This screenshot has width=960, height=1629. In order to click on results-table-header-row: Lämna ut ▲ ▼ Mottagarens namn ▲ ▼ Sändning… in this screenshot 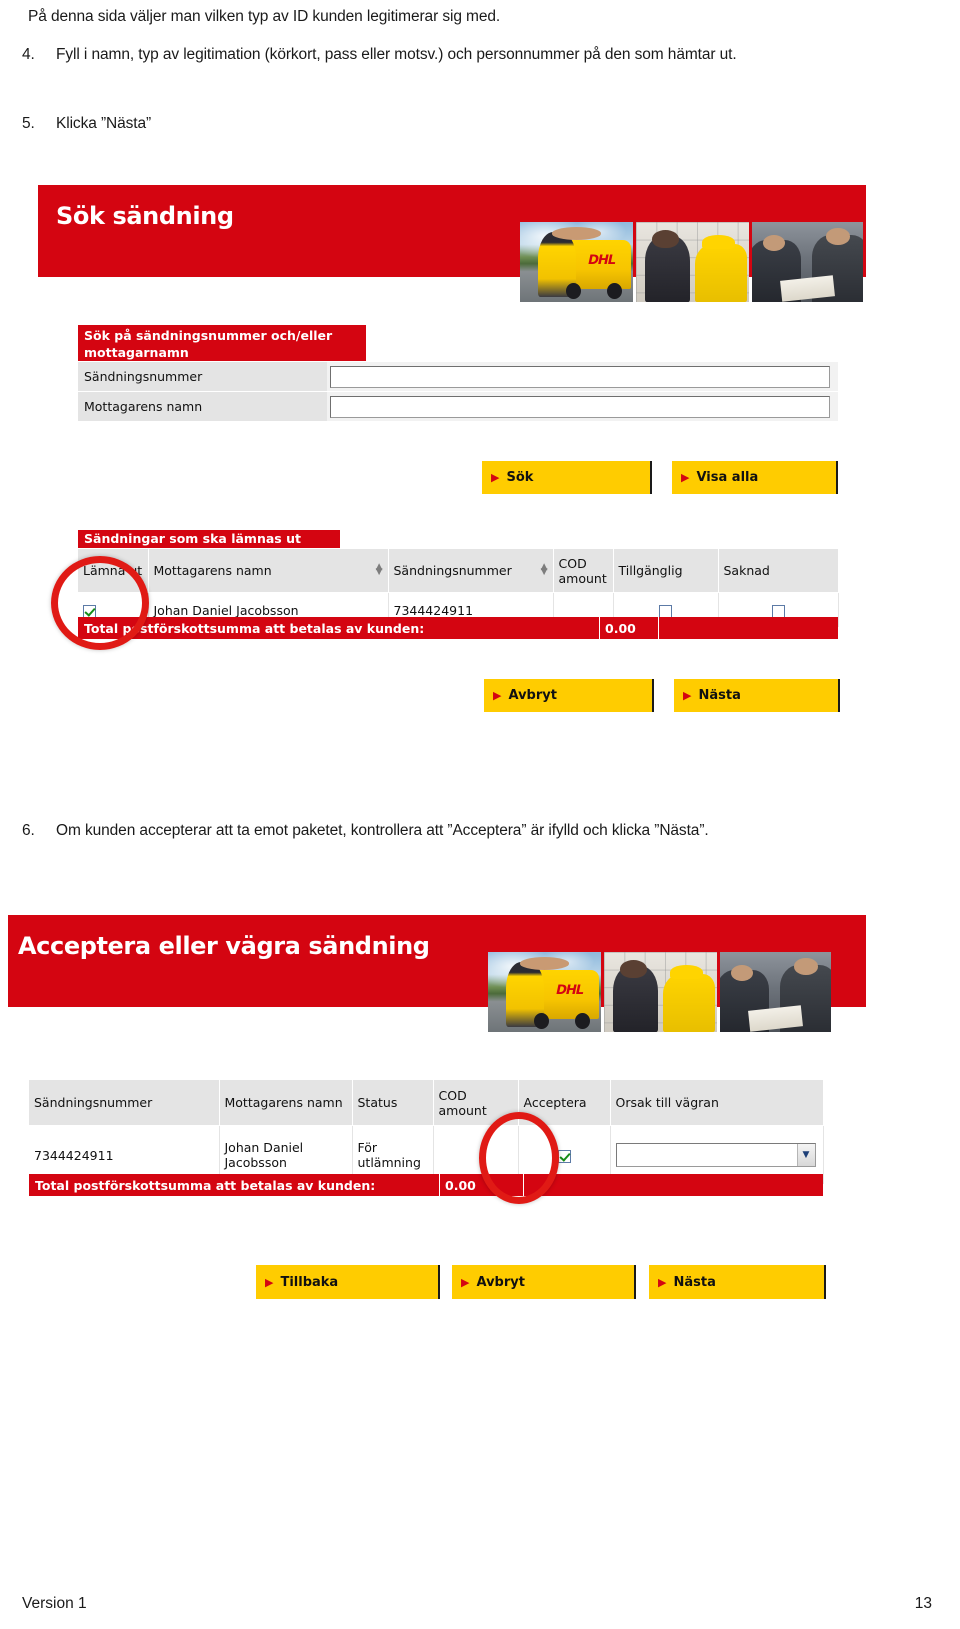, I will do `click(458, 571)`.